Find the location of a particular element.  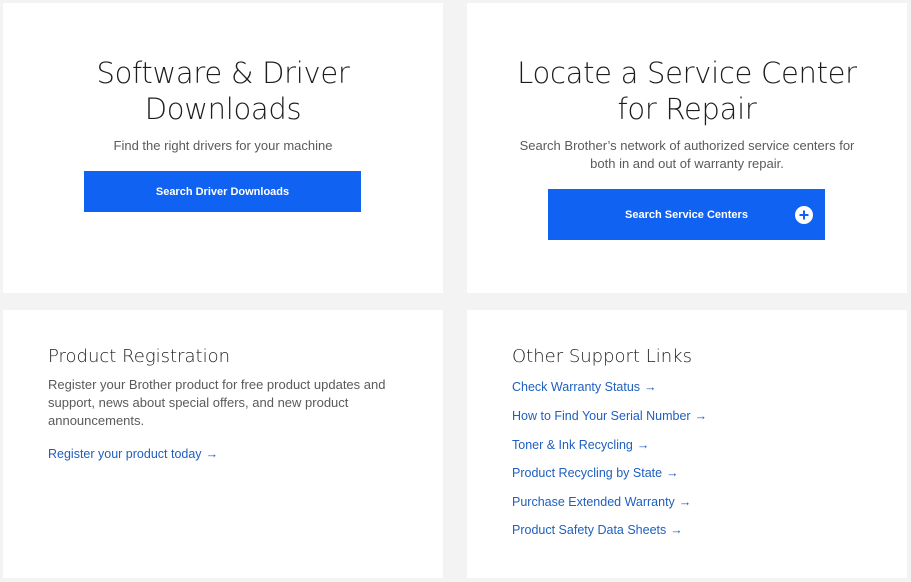

purchase-extended-warranty-link: Purchase Extended Warranty → is located at coordinates (601, 502).